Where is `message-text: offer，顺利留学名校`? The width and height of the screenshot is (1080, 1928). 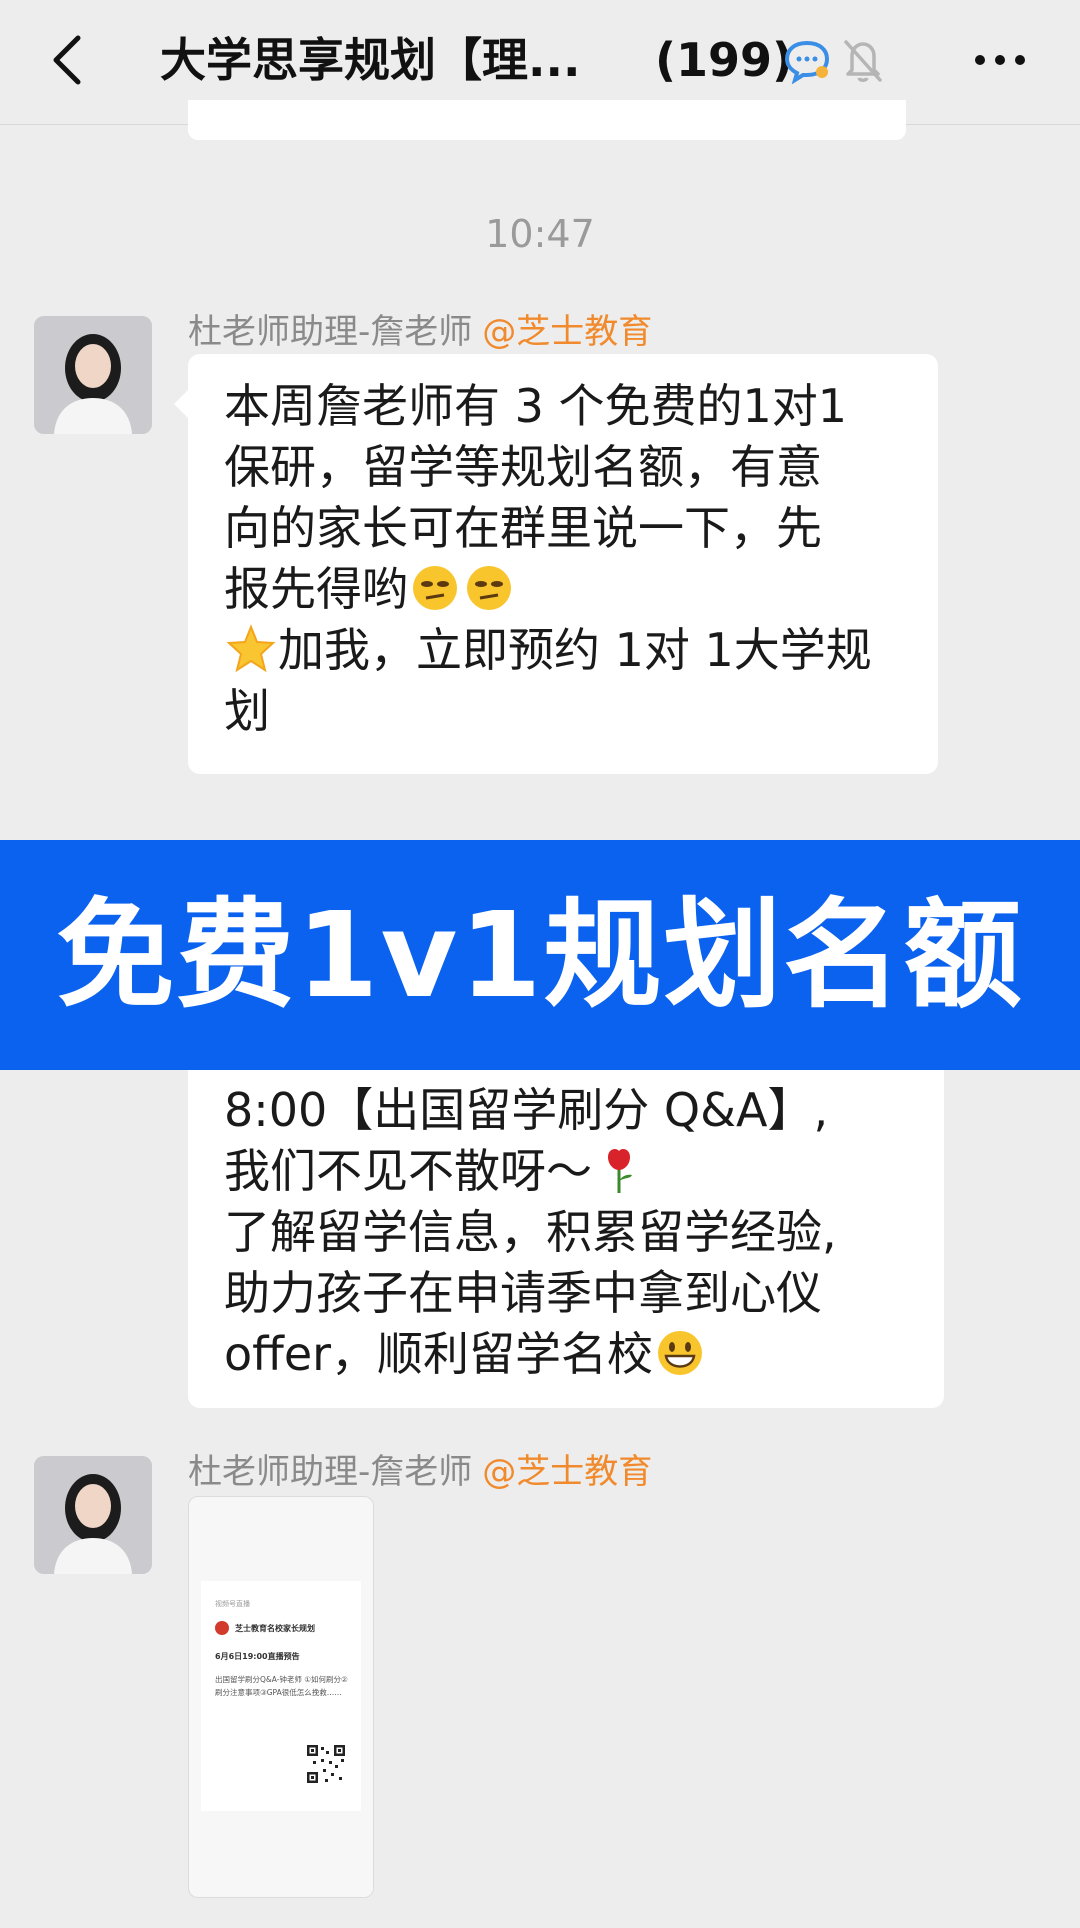
message-text: offer，顺利留学名校 is located at coordinates (439, 1354).